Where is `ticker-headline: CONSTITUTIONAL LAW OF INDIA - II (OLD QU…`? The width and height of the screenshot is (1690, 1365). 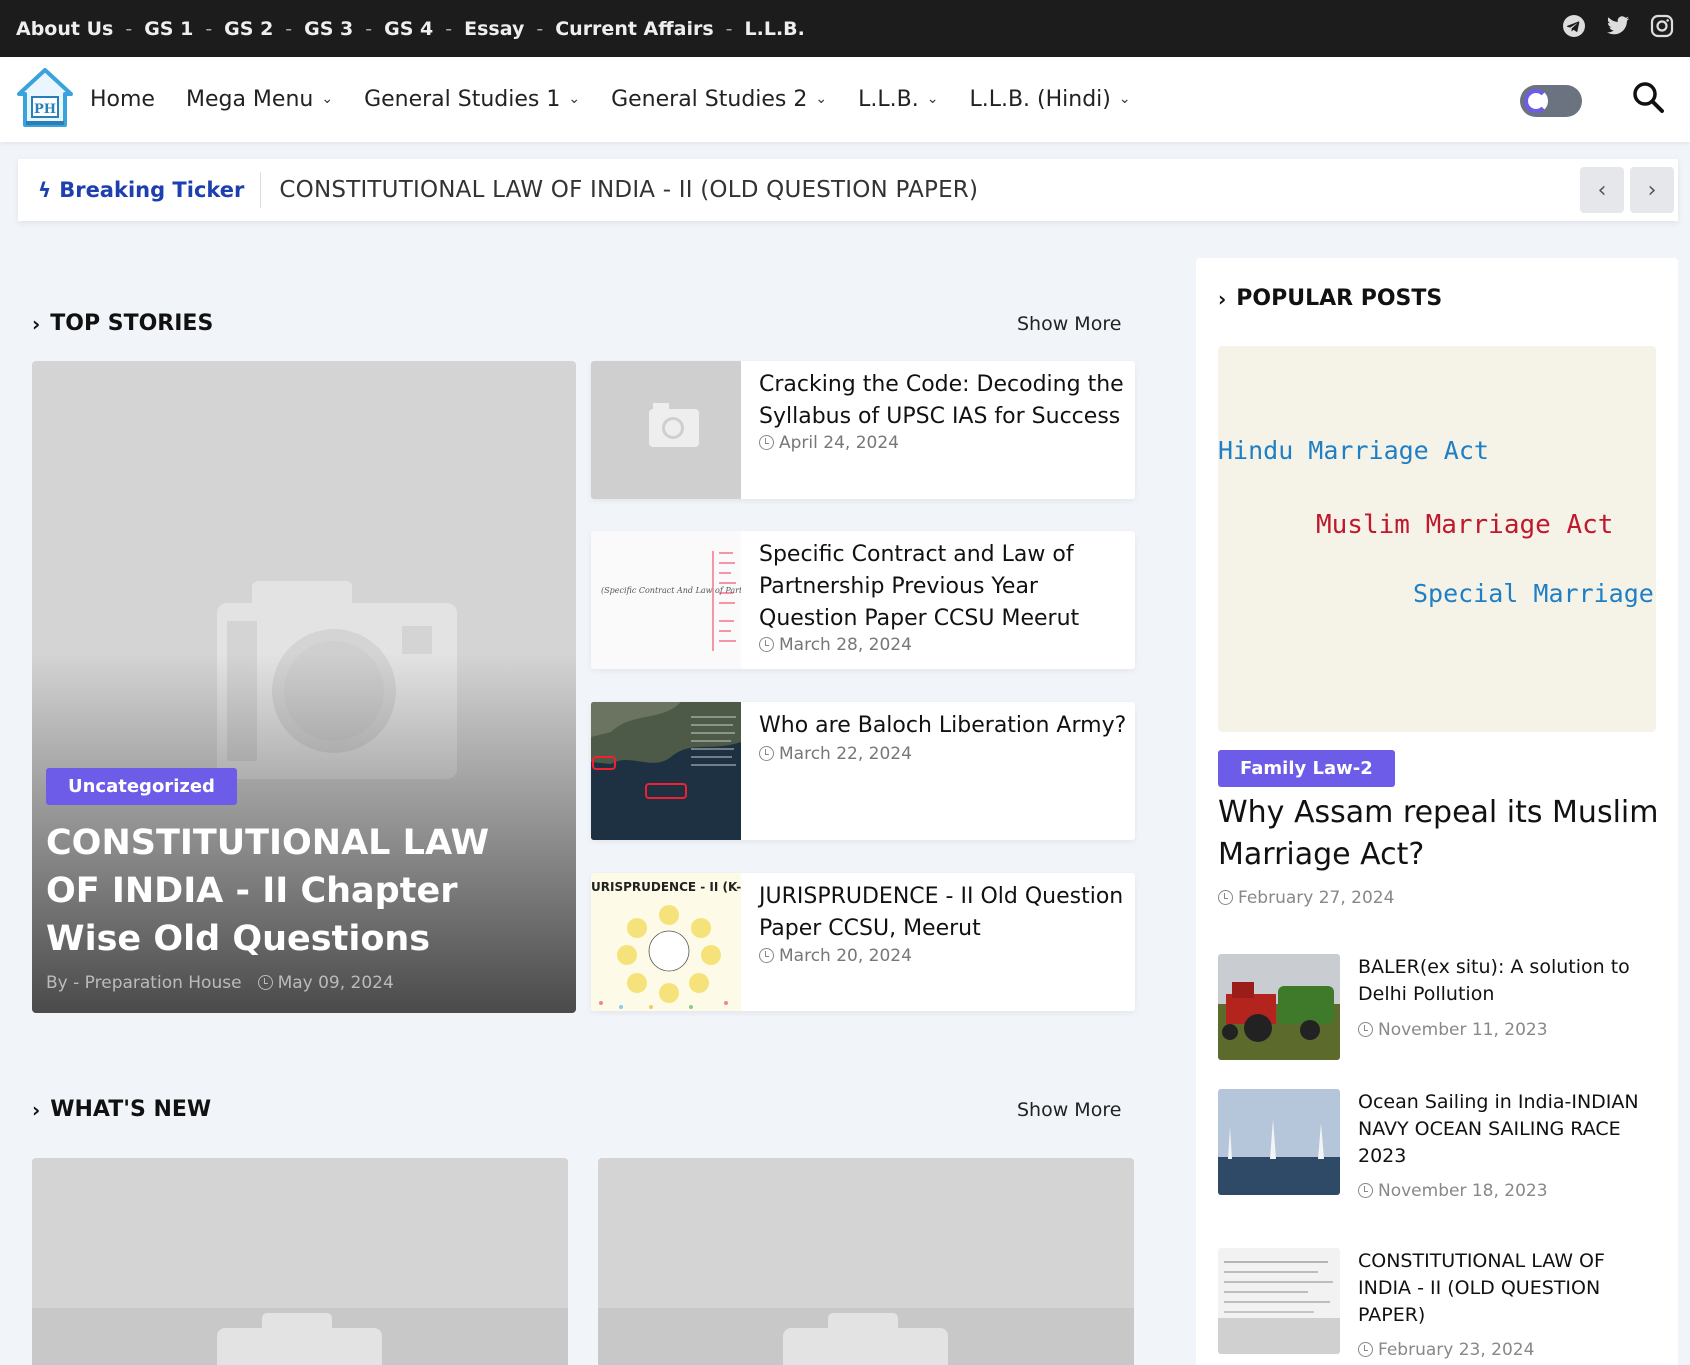 ticker-headline: CONSTITUTIONAL LAW OF INDIA - II (OLD QU… is located at coordinates (619, 190).